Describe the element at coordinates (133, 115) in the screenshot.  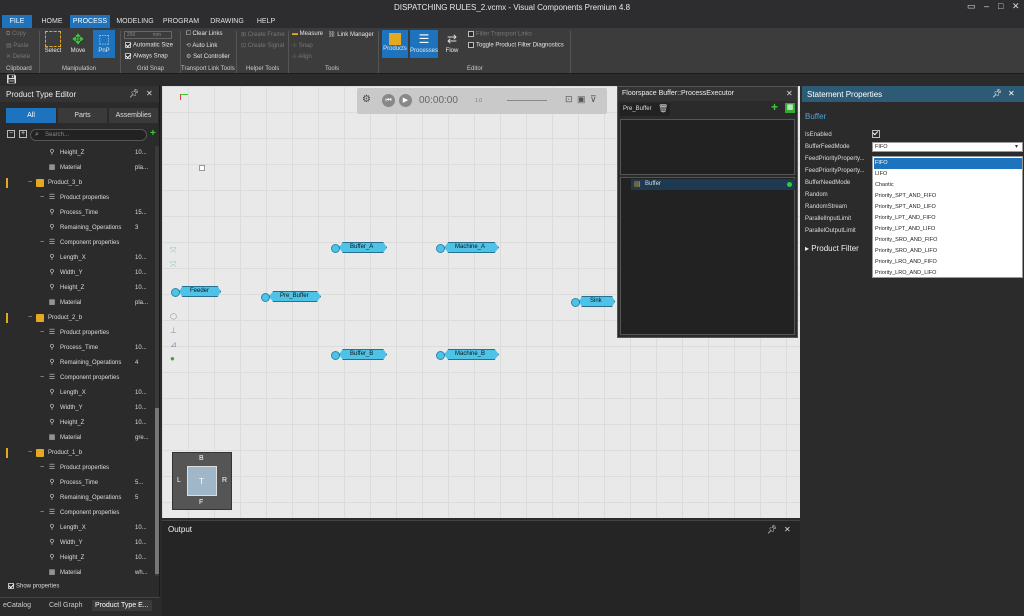
I see `tab-assemblies: Assemblies` at that location.